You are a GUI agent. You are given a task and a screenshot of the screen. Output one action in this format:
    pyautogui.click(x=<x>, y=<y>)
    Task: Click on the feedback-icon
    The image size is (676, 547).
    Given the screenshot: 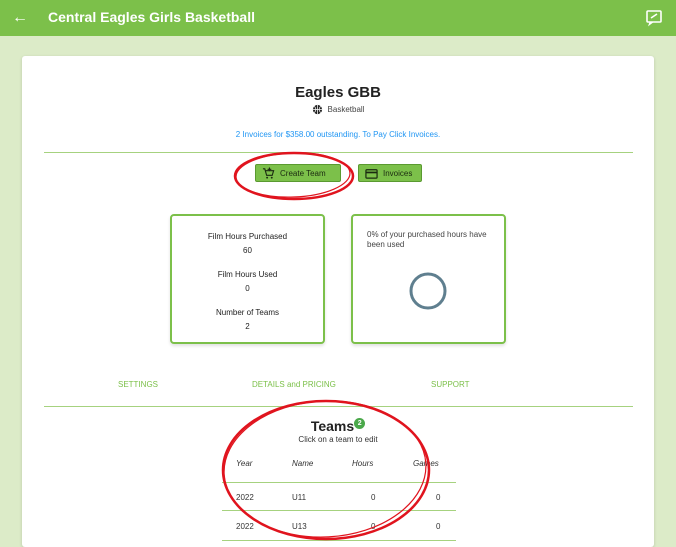 What is the action you would take?
    pyautogui.click(x=654, y=18)
    